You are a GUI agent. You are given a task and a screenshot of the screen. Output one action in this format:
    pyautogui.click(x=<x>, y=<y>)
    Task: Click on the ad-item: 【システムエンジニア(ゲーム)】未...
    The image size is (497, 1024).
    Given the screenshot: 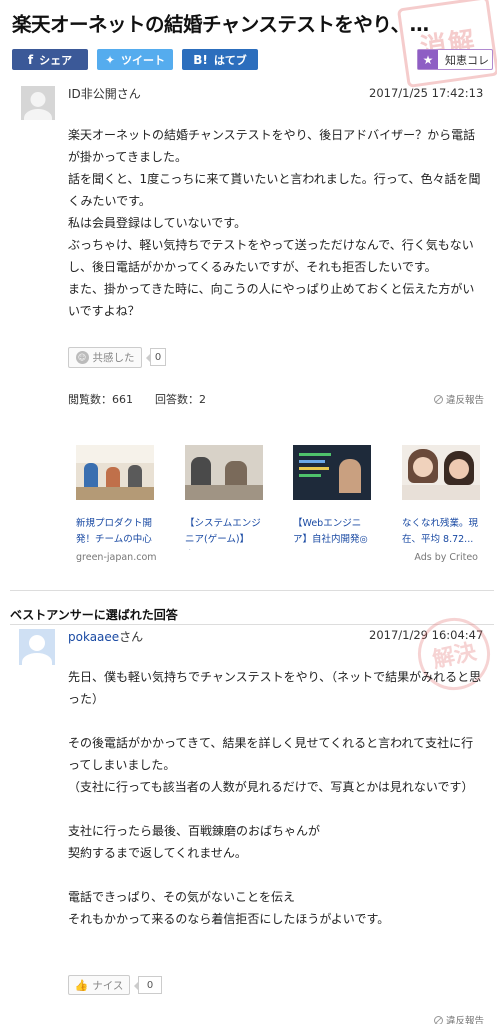 What is the action you would take?
    pyautogui.click(x=225, y=497)
    